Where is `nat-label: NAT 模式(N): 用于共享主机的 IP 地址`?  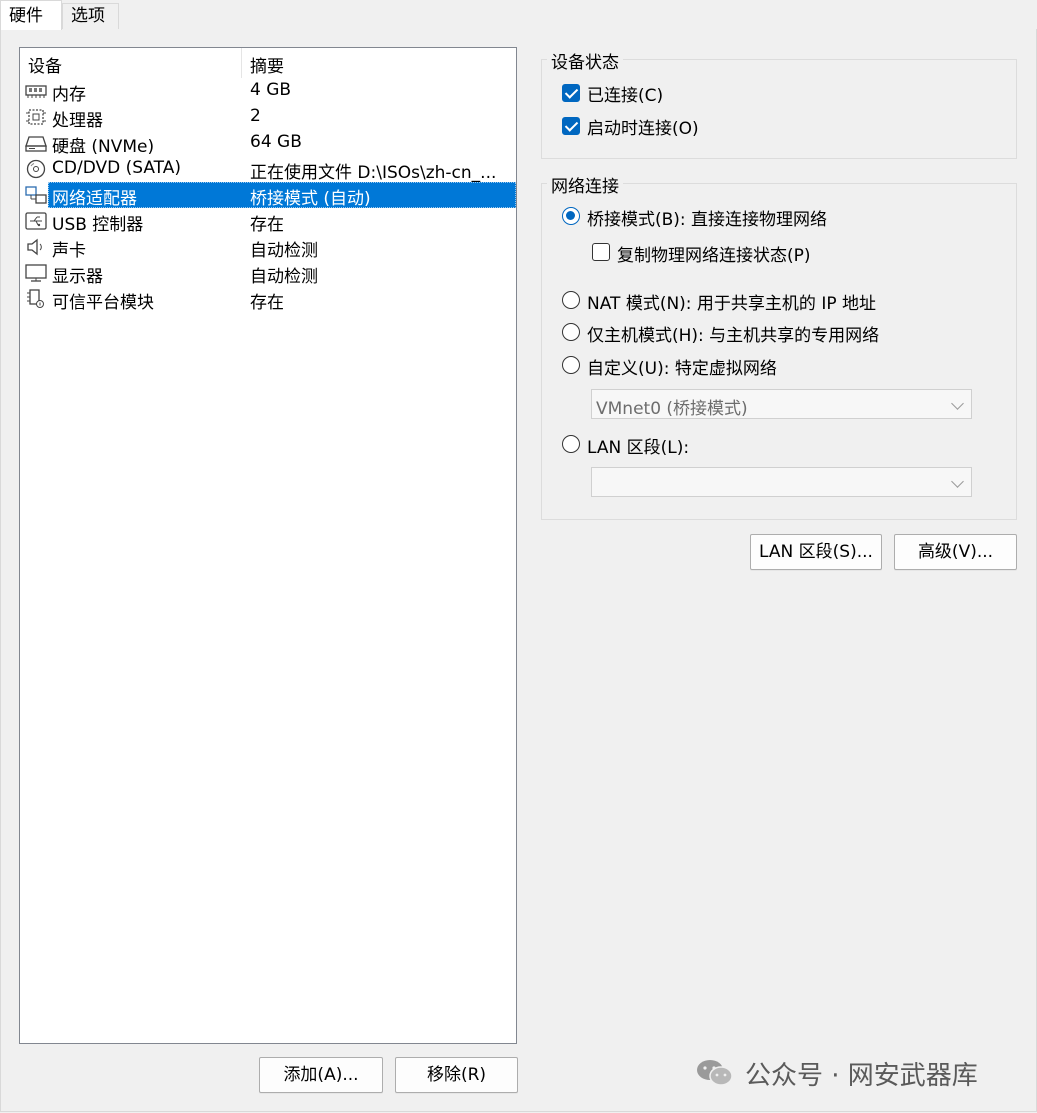 nat-label: NAT 模式(N): 用于共享主机的 IP 地址 is located at coordinates (731, 301).